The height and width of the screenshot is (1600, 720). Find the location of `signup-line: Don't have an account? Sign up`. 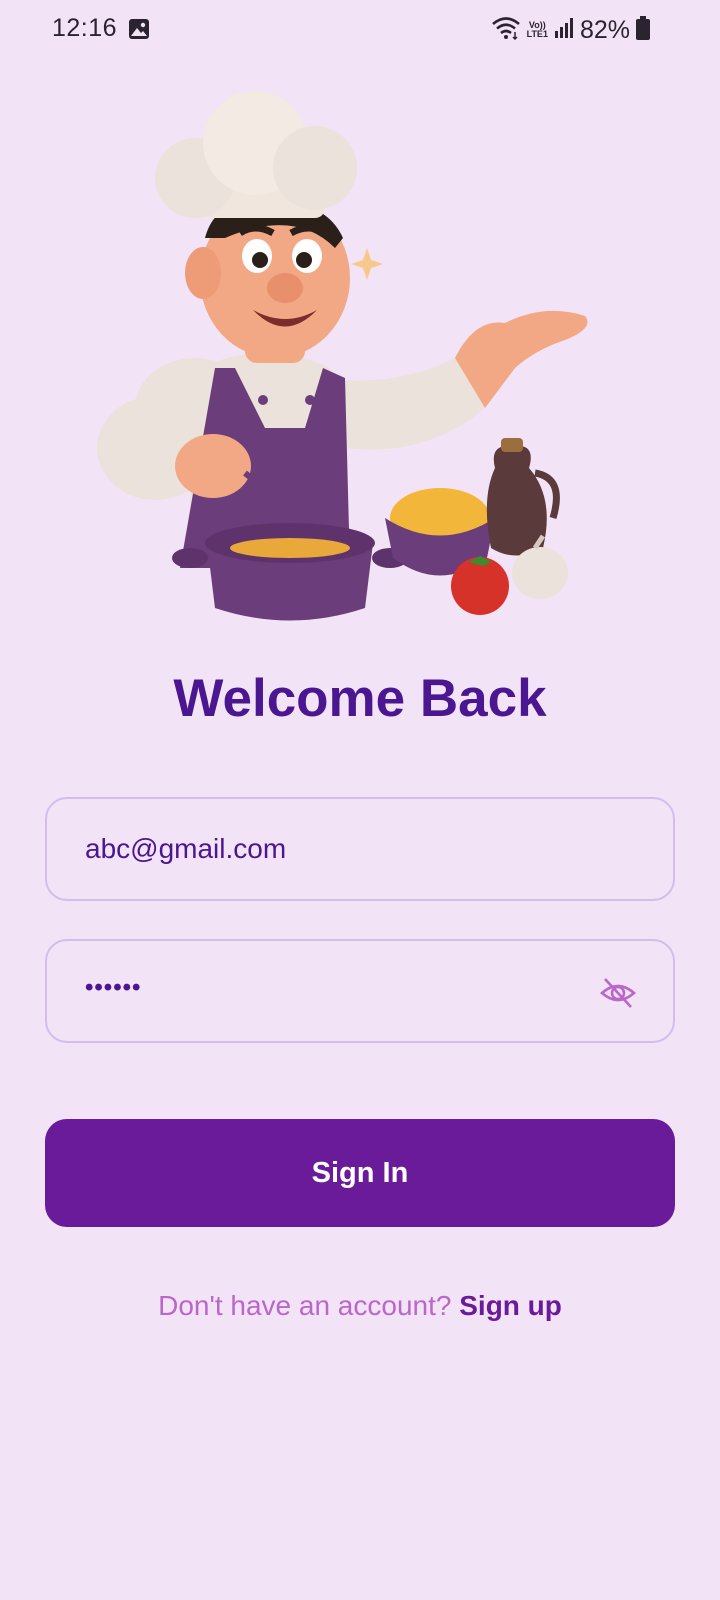

signup-line: Don't have an account? Sign up is located at coordinates (360, 1306).